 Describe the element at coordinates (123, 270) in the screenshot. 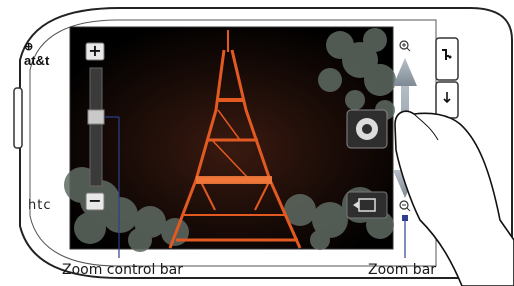

I see `zoom-control-bar-callout: Zoom control bar` at that location.